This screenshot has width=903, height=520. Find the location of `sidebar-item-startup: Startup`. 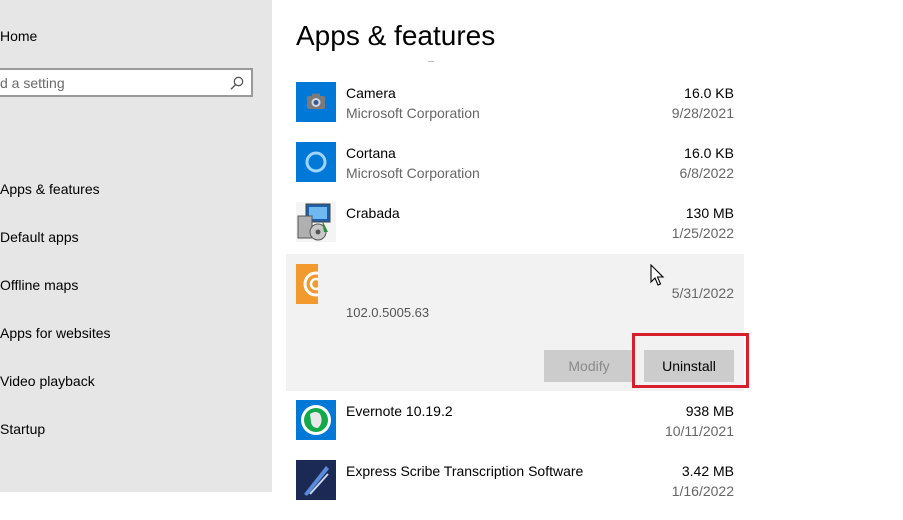

sidebar-item-startup: Startup is located at coordinates (22, 429).